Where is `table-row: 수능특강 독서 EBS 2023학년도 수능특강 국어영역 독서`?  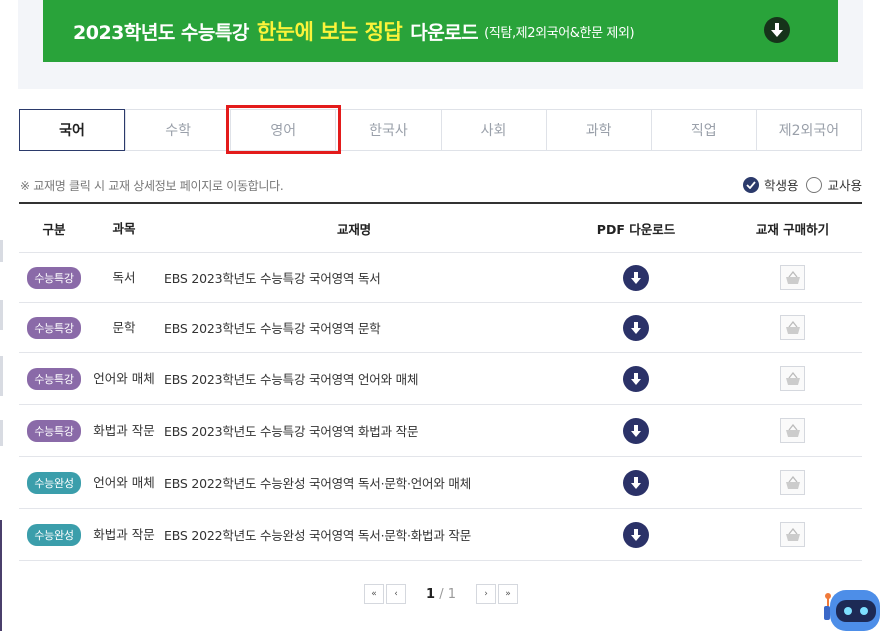
table-row: 수능특강 독서 EBS 2023학년도 수능특강 국어영역 독서 is located at coordinates (440, 278).